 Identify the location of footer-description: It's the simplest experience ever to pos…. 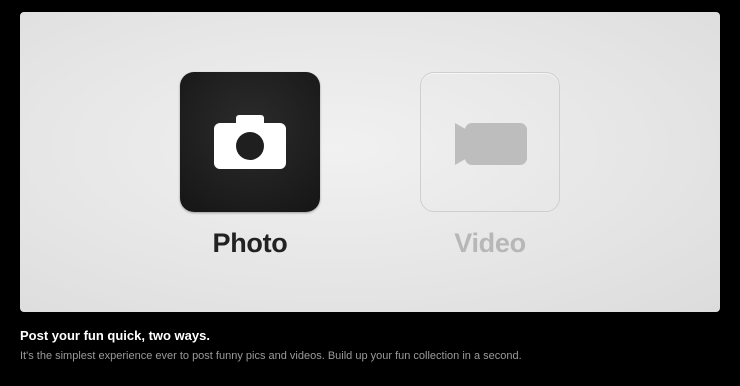
(271, 356).